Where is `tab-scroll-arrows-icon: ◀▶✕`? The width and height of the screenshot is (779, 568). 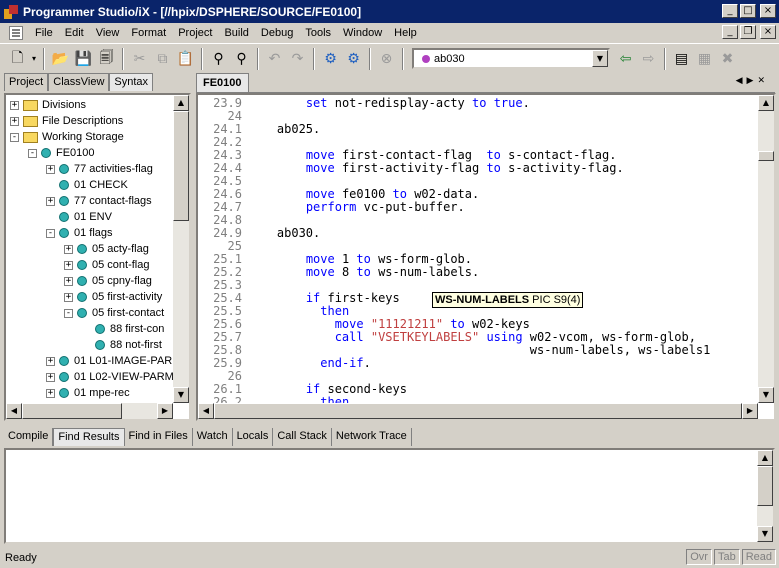
tab-scroll-arrows-icon: ◀▶✕ is located at coordinates (752, 81).